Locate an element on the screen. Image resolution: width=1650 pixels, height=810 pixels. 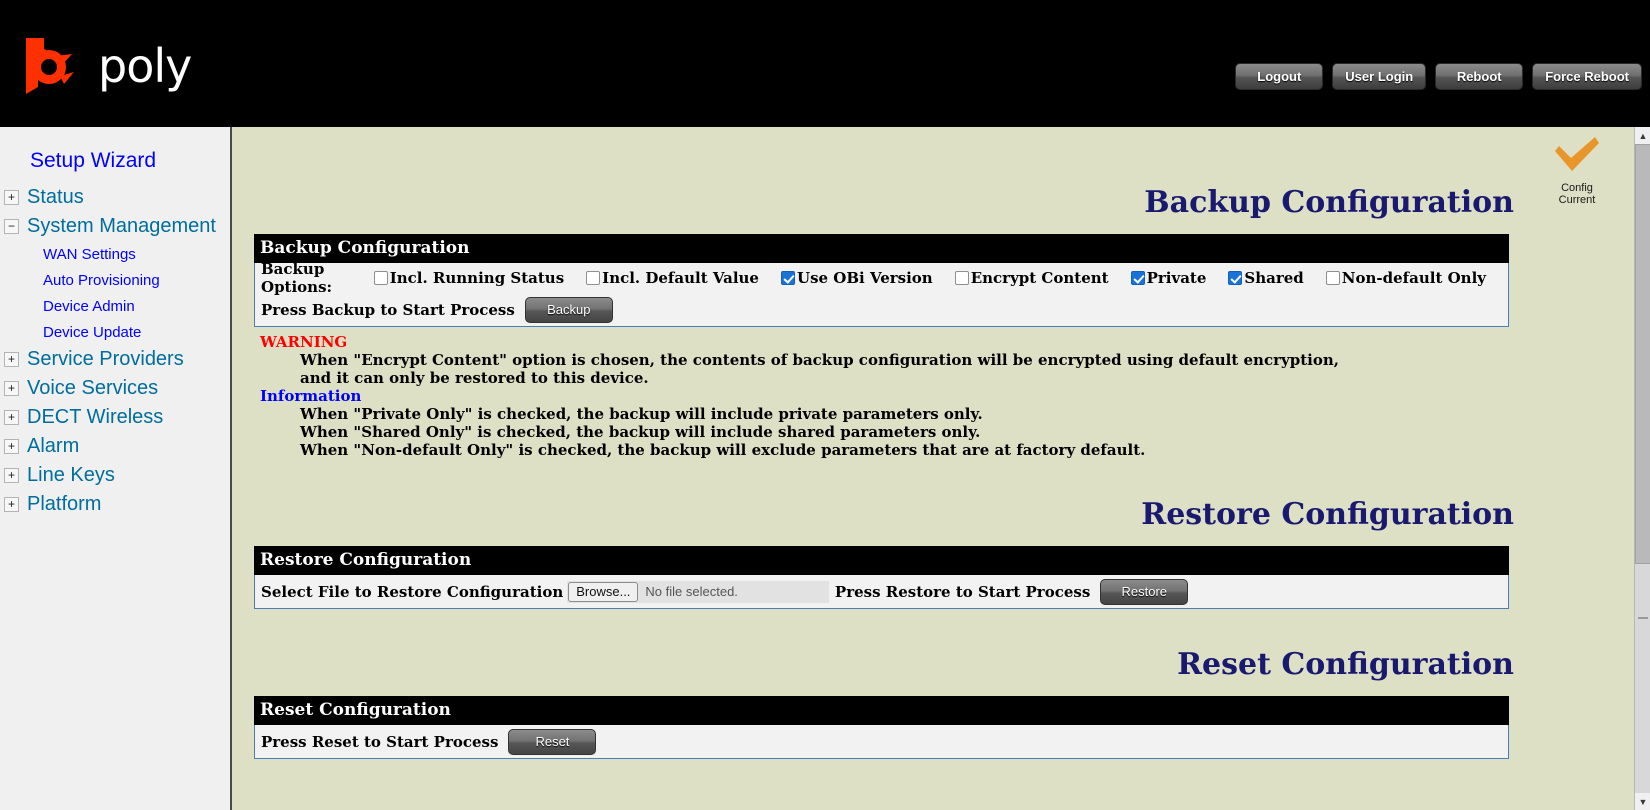
restore-action-label: Press Restore to Start Process is located at coordinates (962, 591).